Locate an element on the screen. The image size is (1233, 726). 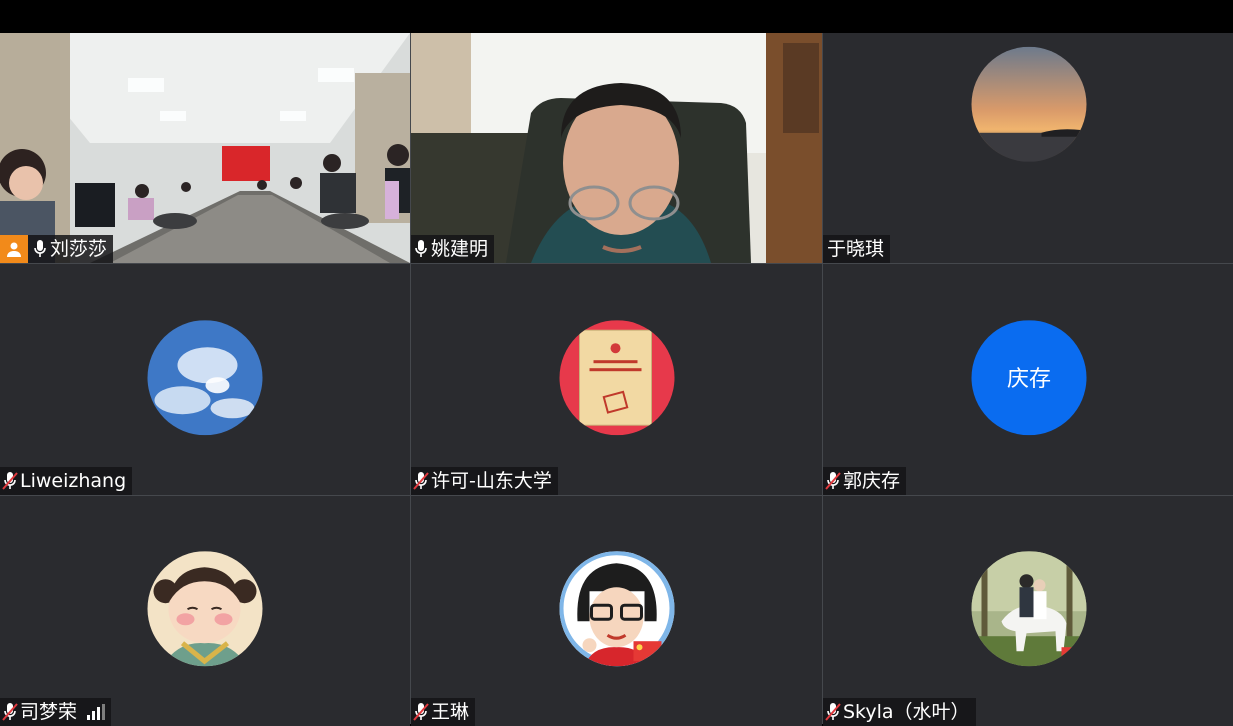
participant-name: 刘莎莎 is located at coordinates (79, 249).